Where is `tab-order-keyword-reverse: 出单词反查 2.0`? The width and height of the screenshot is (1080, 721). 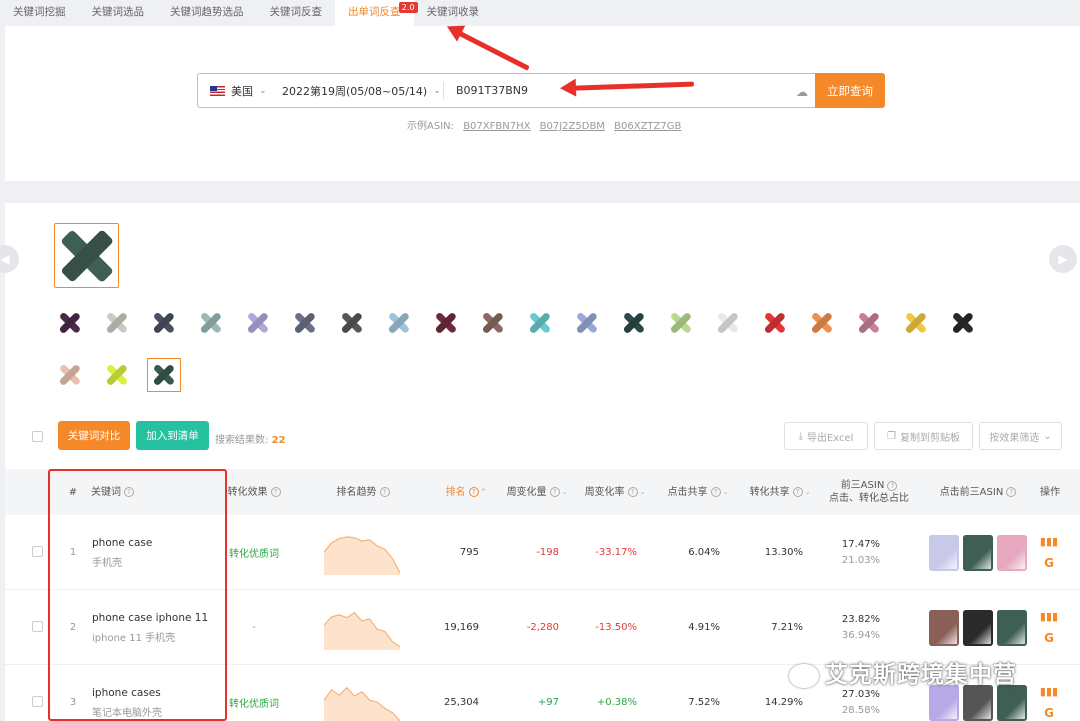
tab-order-keyword-reverse: 出单词反查 2.0 is located at coordinates (376, 13).